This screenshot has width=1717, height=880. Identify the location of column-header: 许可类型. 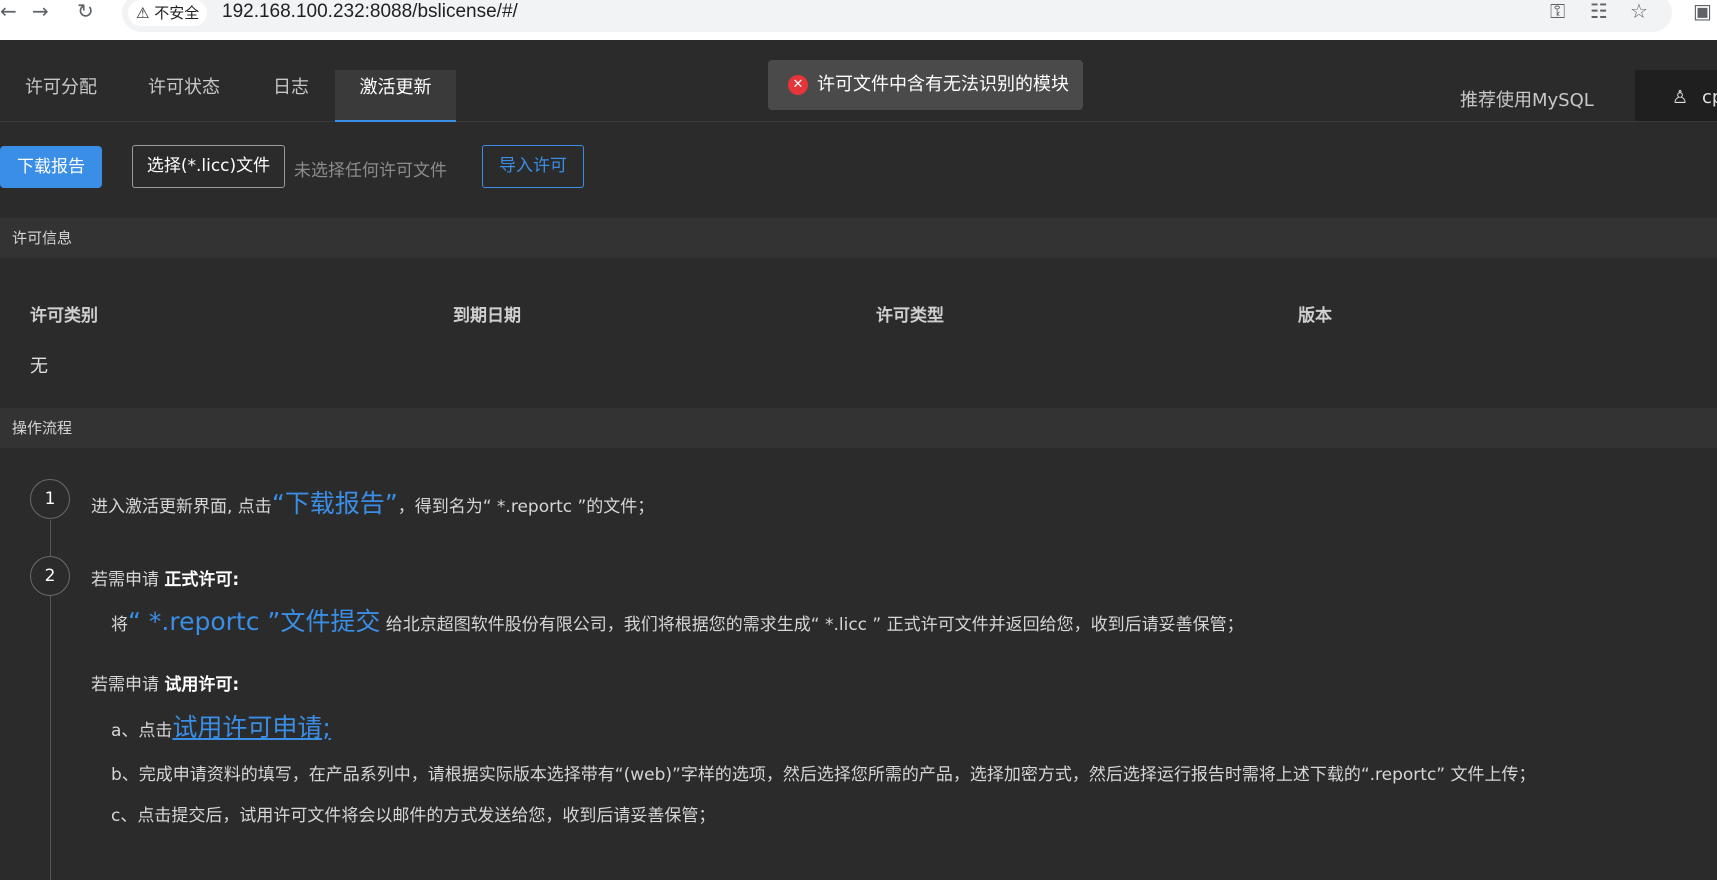
(910, 316).